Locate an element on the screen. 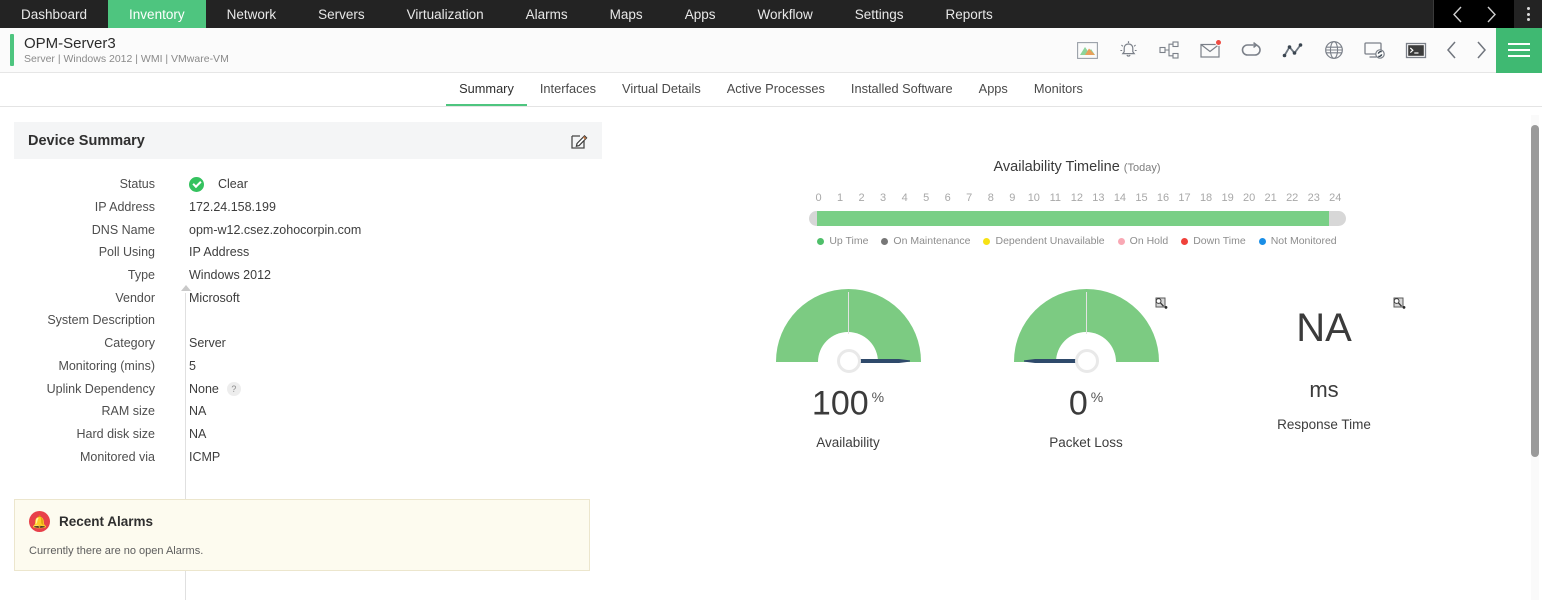 This screenshot has height=600, width=1542. legend-item-not-monitored: Not Monitored is located at coordinates (1297, 241).